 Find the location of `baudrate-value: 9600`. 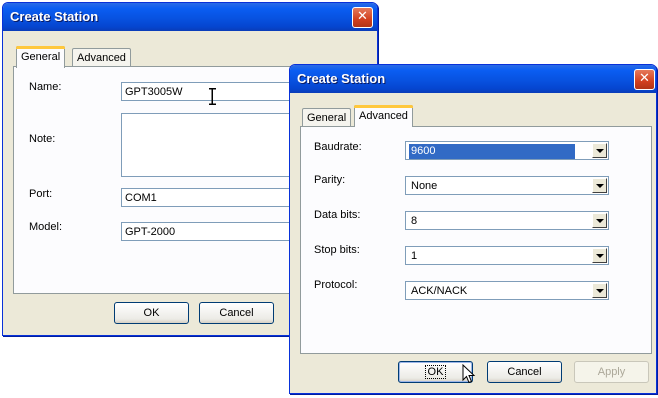

baudrate-value: 9600 is located at coordinates (492, 151).